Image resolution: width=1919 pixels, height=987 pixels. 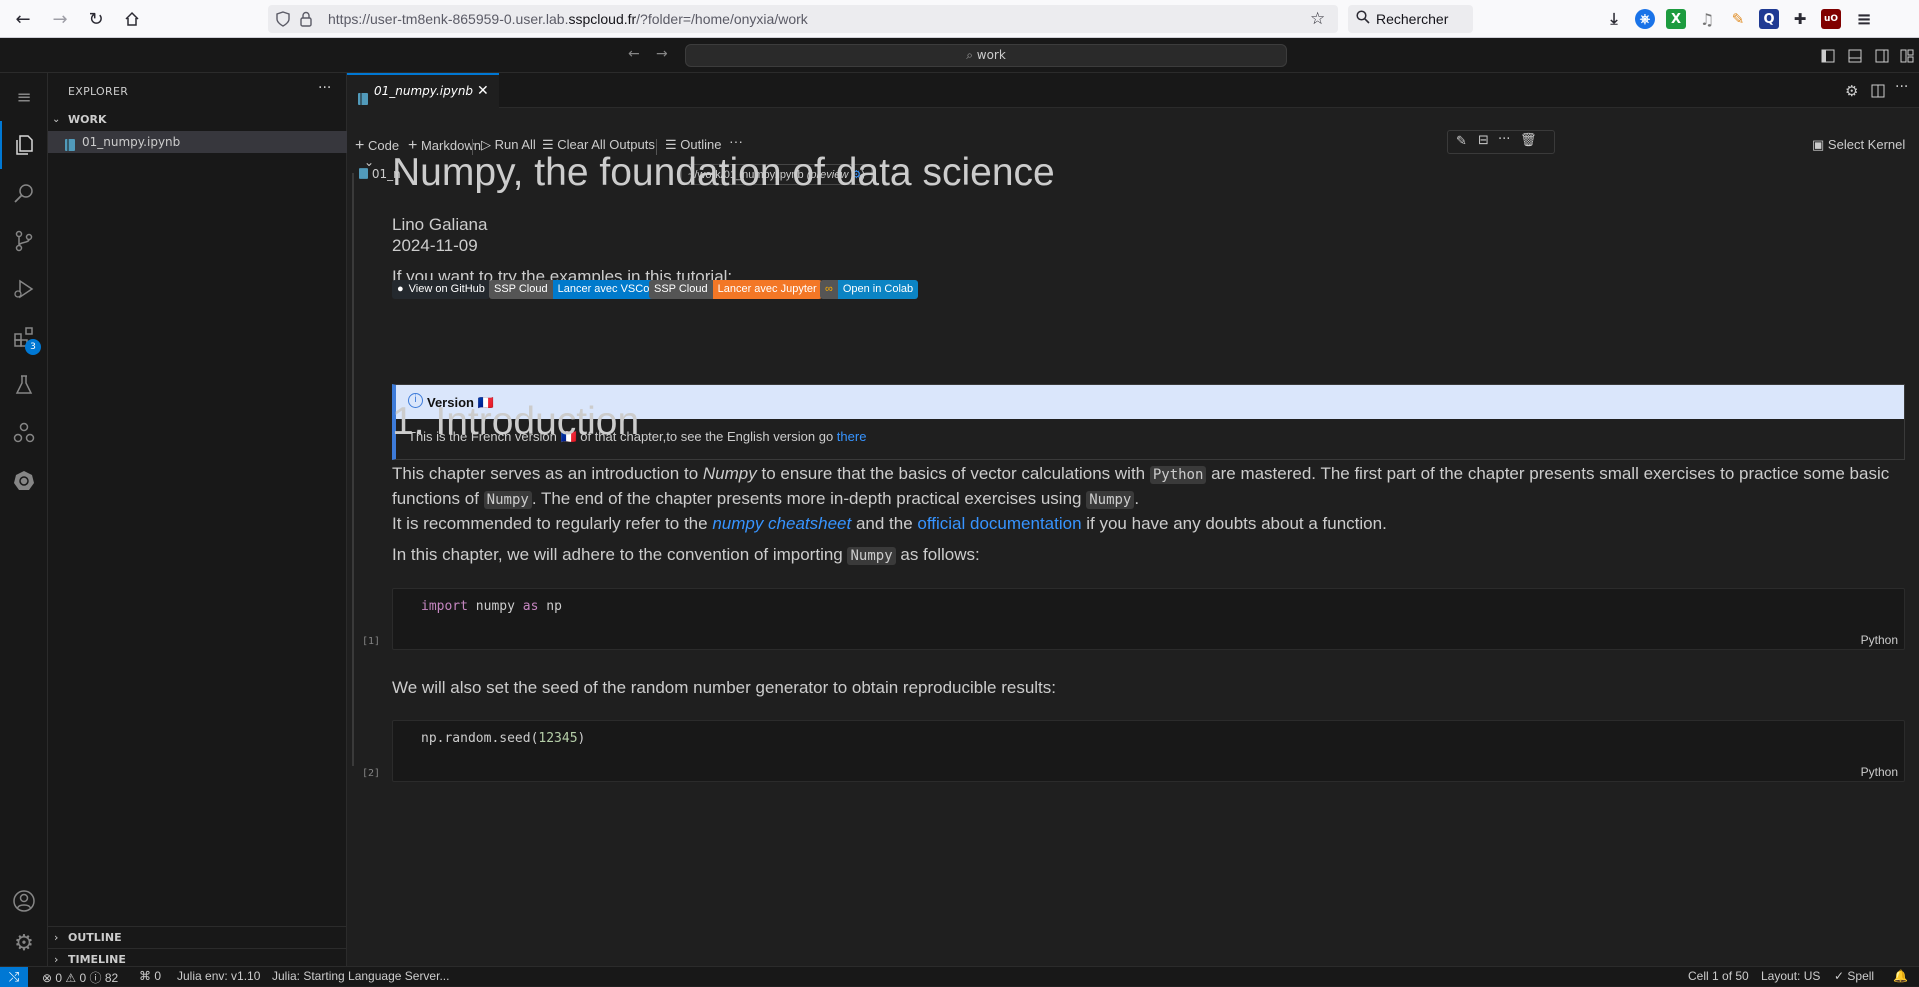 What do you see at coordinates (578, 289) in the screenshot?
I see `sspcloud-vscode-badge: SSP Cloud Lancer avec VSCode` at bounding box center [578, 289].